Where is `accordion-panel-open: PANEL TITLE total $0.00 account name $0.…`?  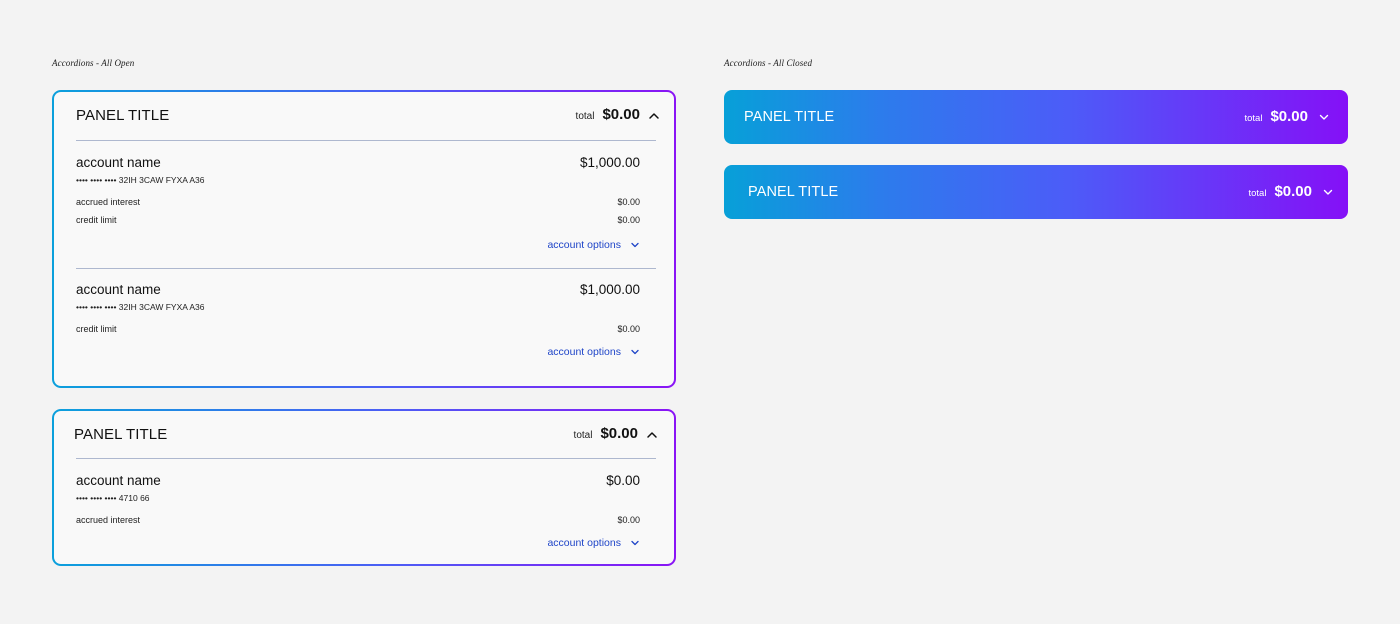
accordion-panel-open: PANEL TITLE total $0.00 account name $0.… is located at coordinates (364, 487).